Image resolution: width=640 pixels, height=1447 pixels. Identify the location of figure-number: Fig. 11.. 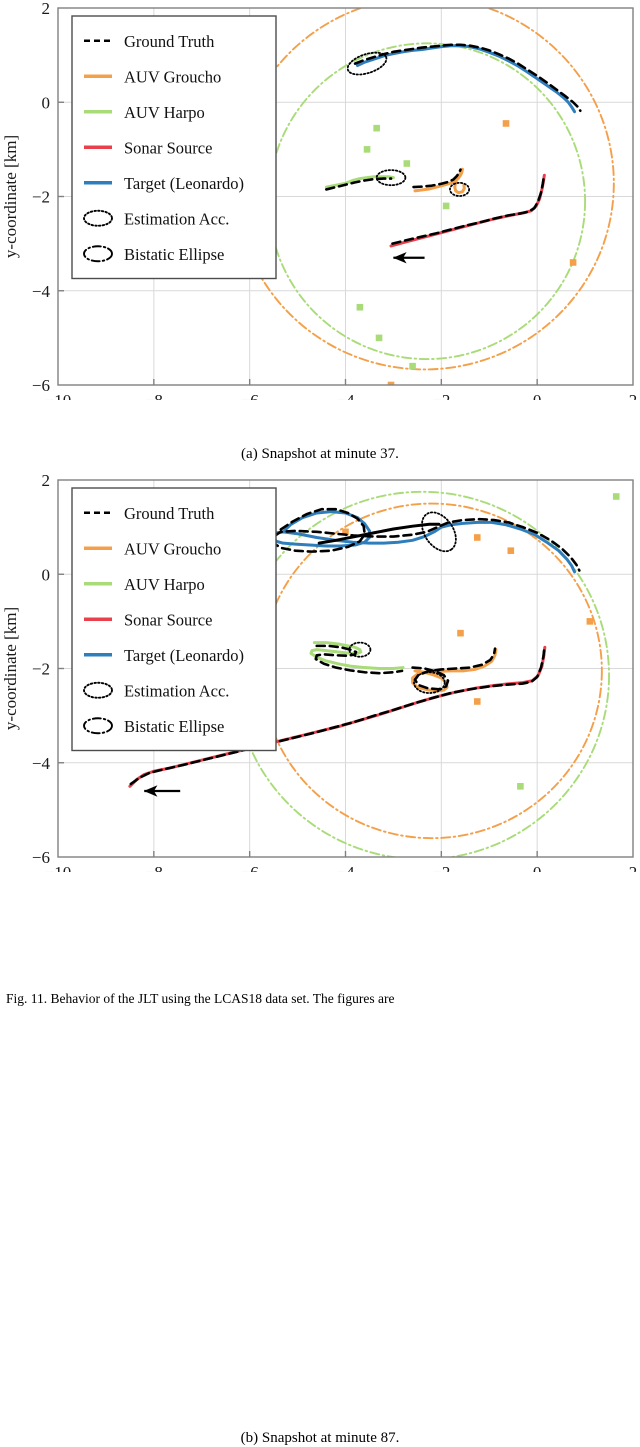
(27, 998).